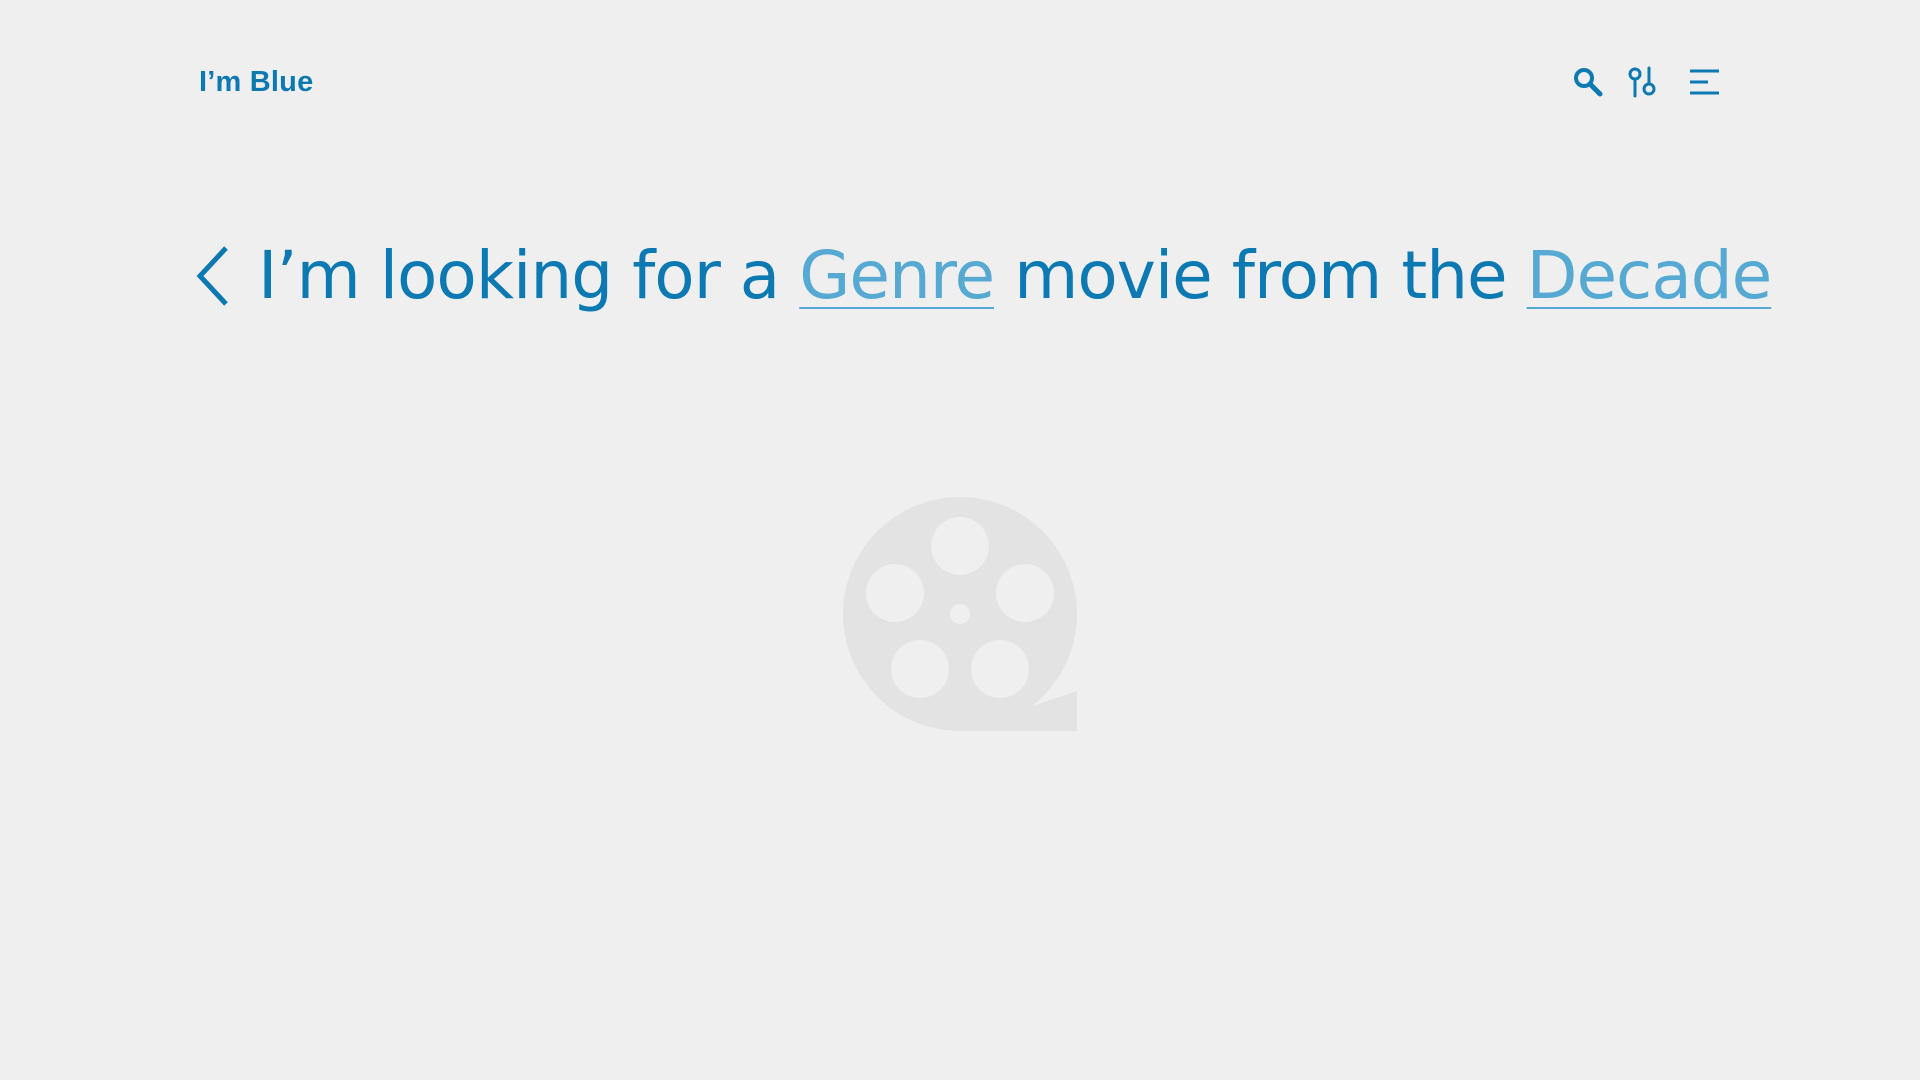 The width and height of the screenshot is (1920, 1080). Describe the element at coordinates (519, 275) in the screenshot. I see `query-prefix: I’m looking for a` at that location.